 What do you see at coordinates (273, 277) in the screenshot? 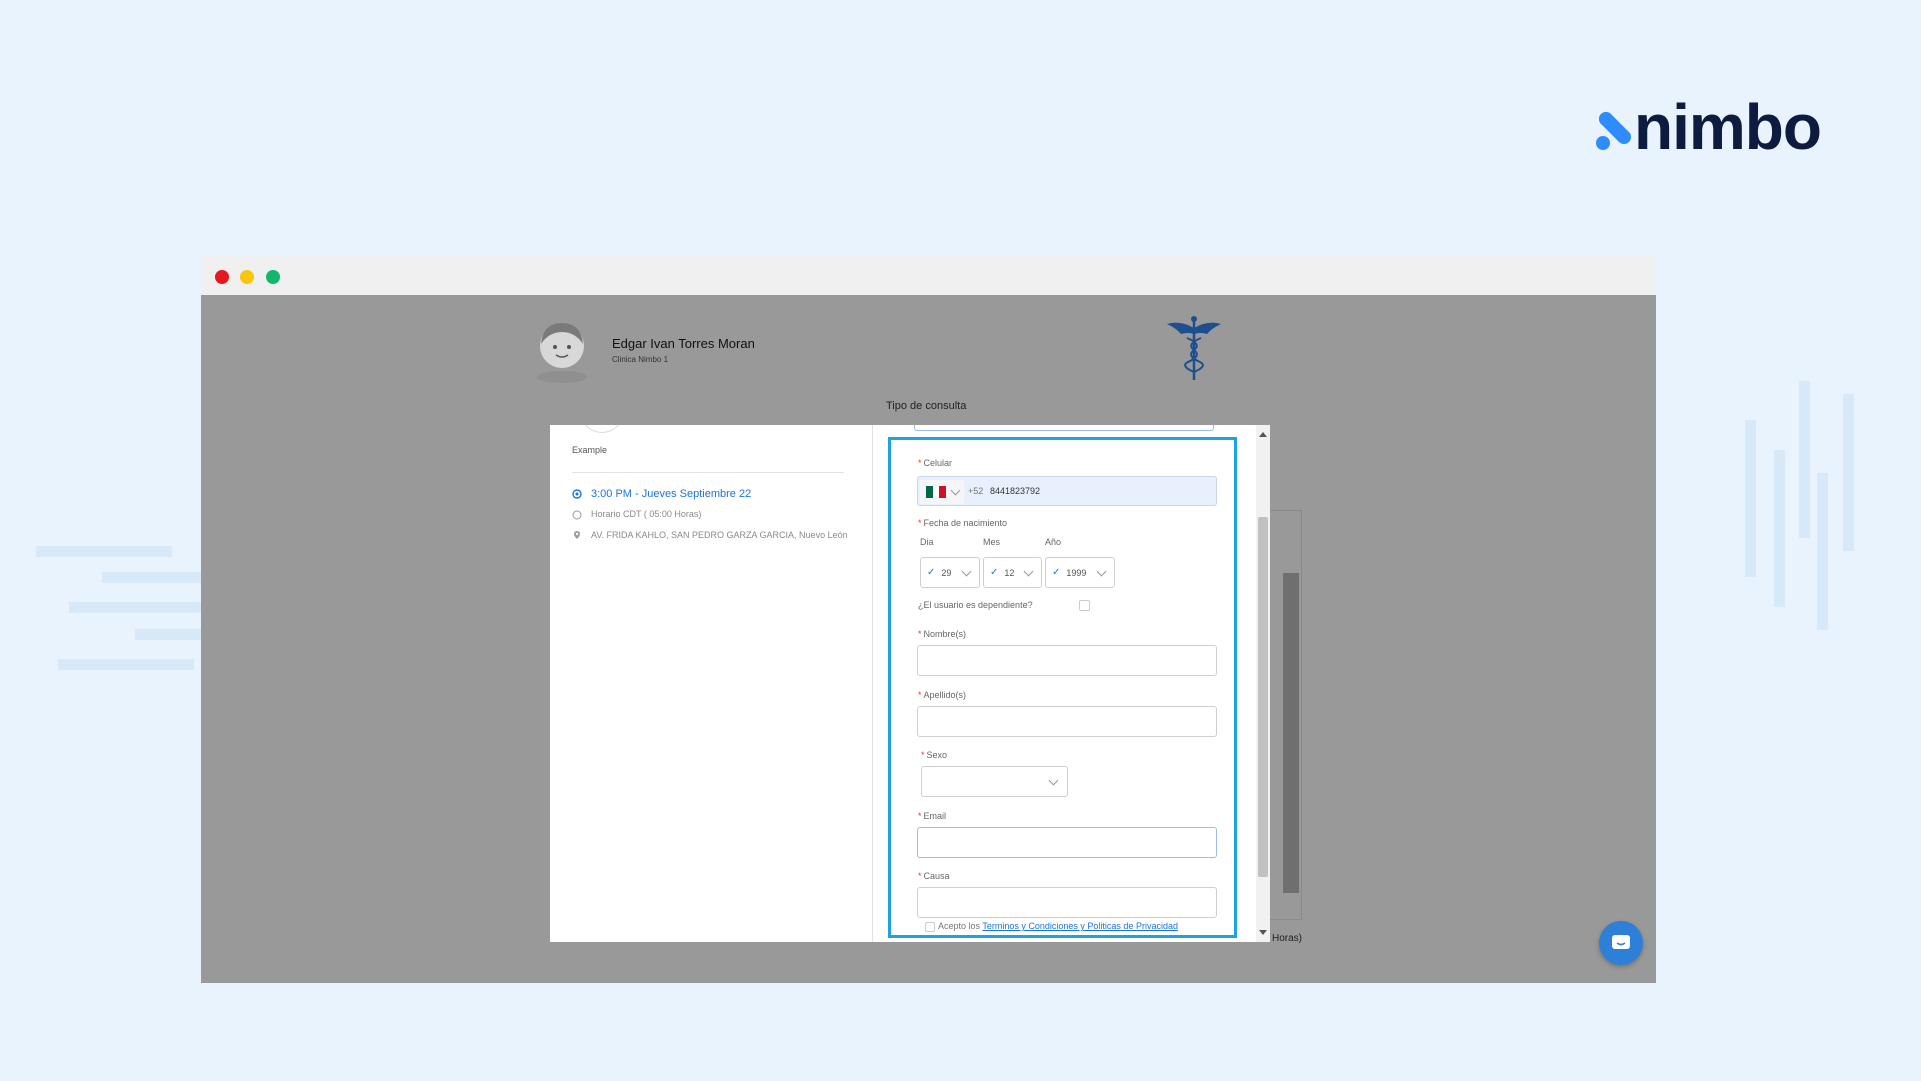
I see `maximize-dot` at bounding box center [273, 277].